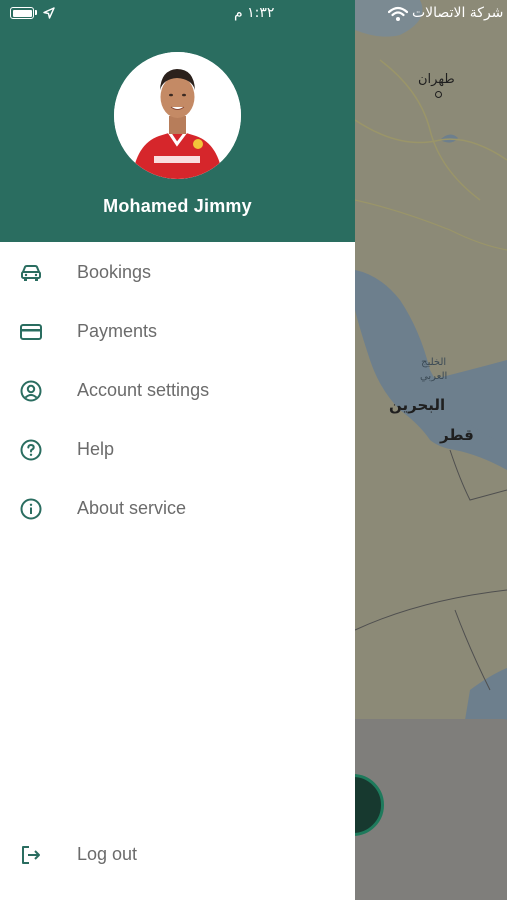 Image resolution: width=507 pixels, height=900 pixels. Describe the element at coordinates (398, 13) in the screenshot. I see `wifi-icon` at that location.